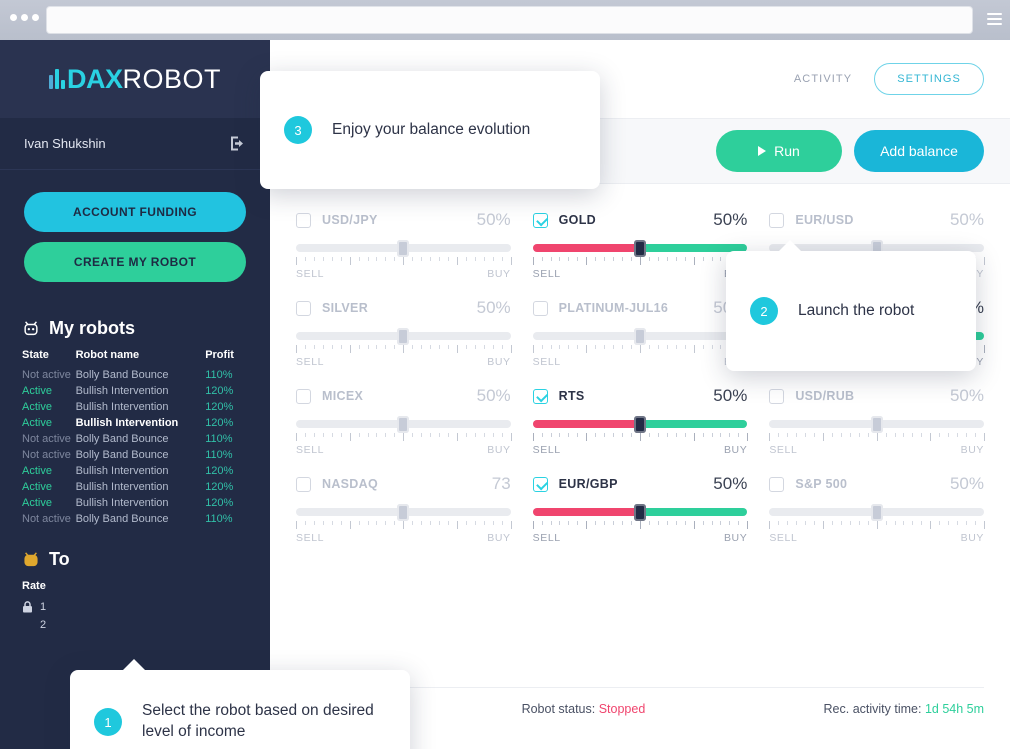 This screenshot has height=749, width=1010. What do you see at coordinates (730, 395) in the screenshot?
I see `instrument-value: 50%` at bounding box center [730, 395].